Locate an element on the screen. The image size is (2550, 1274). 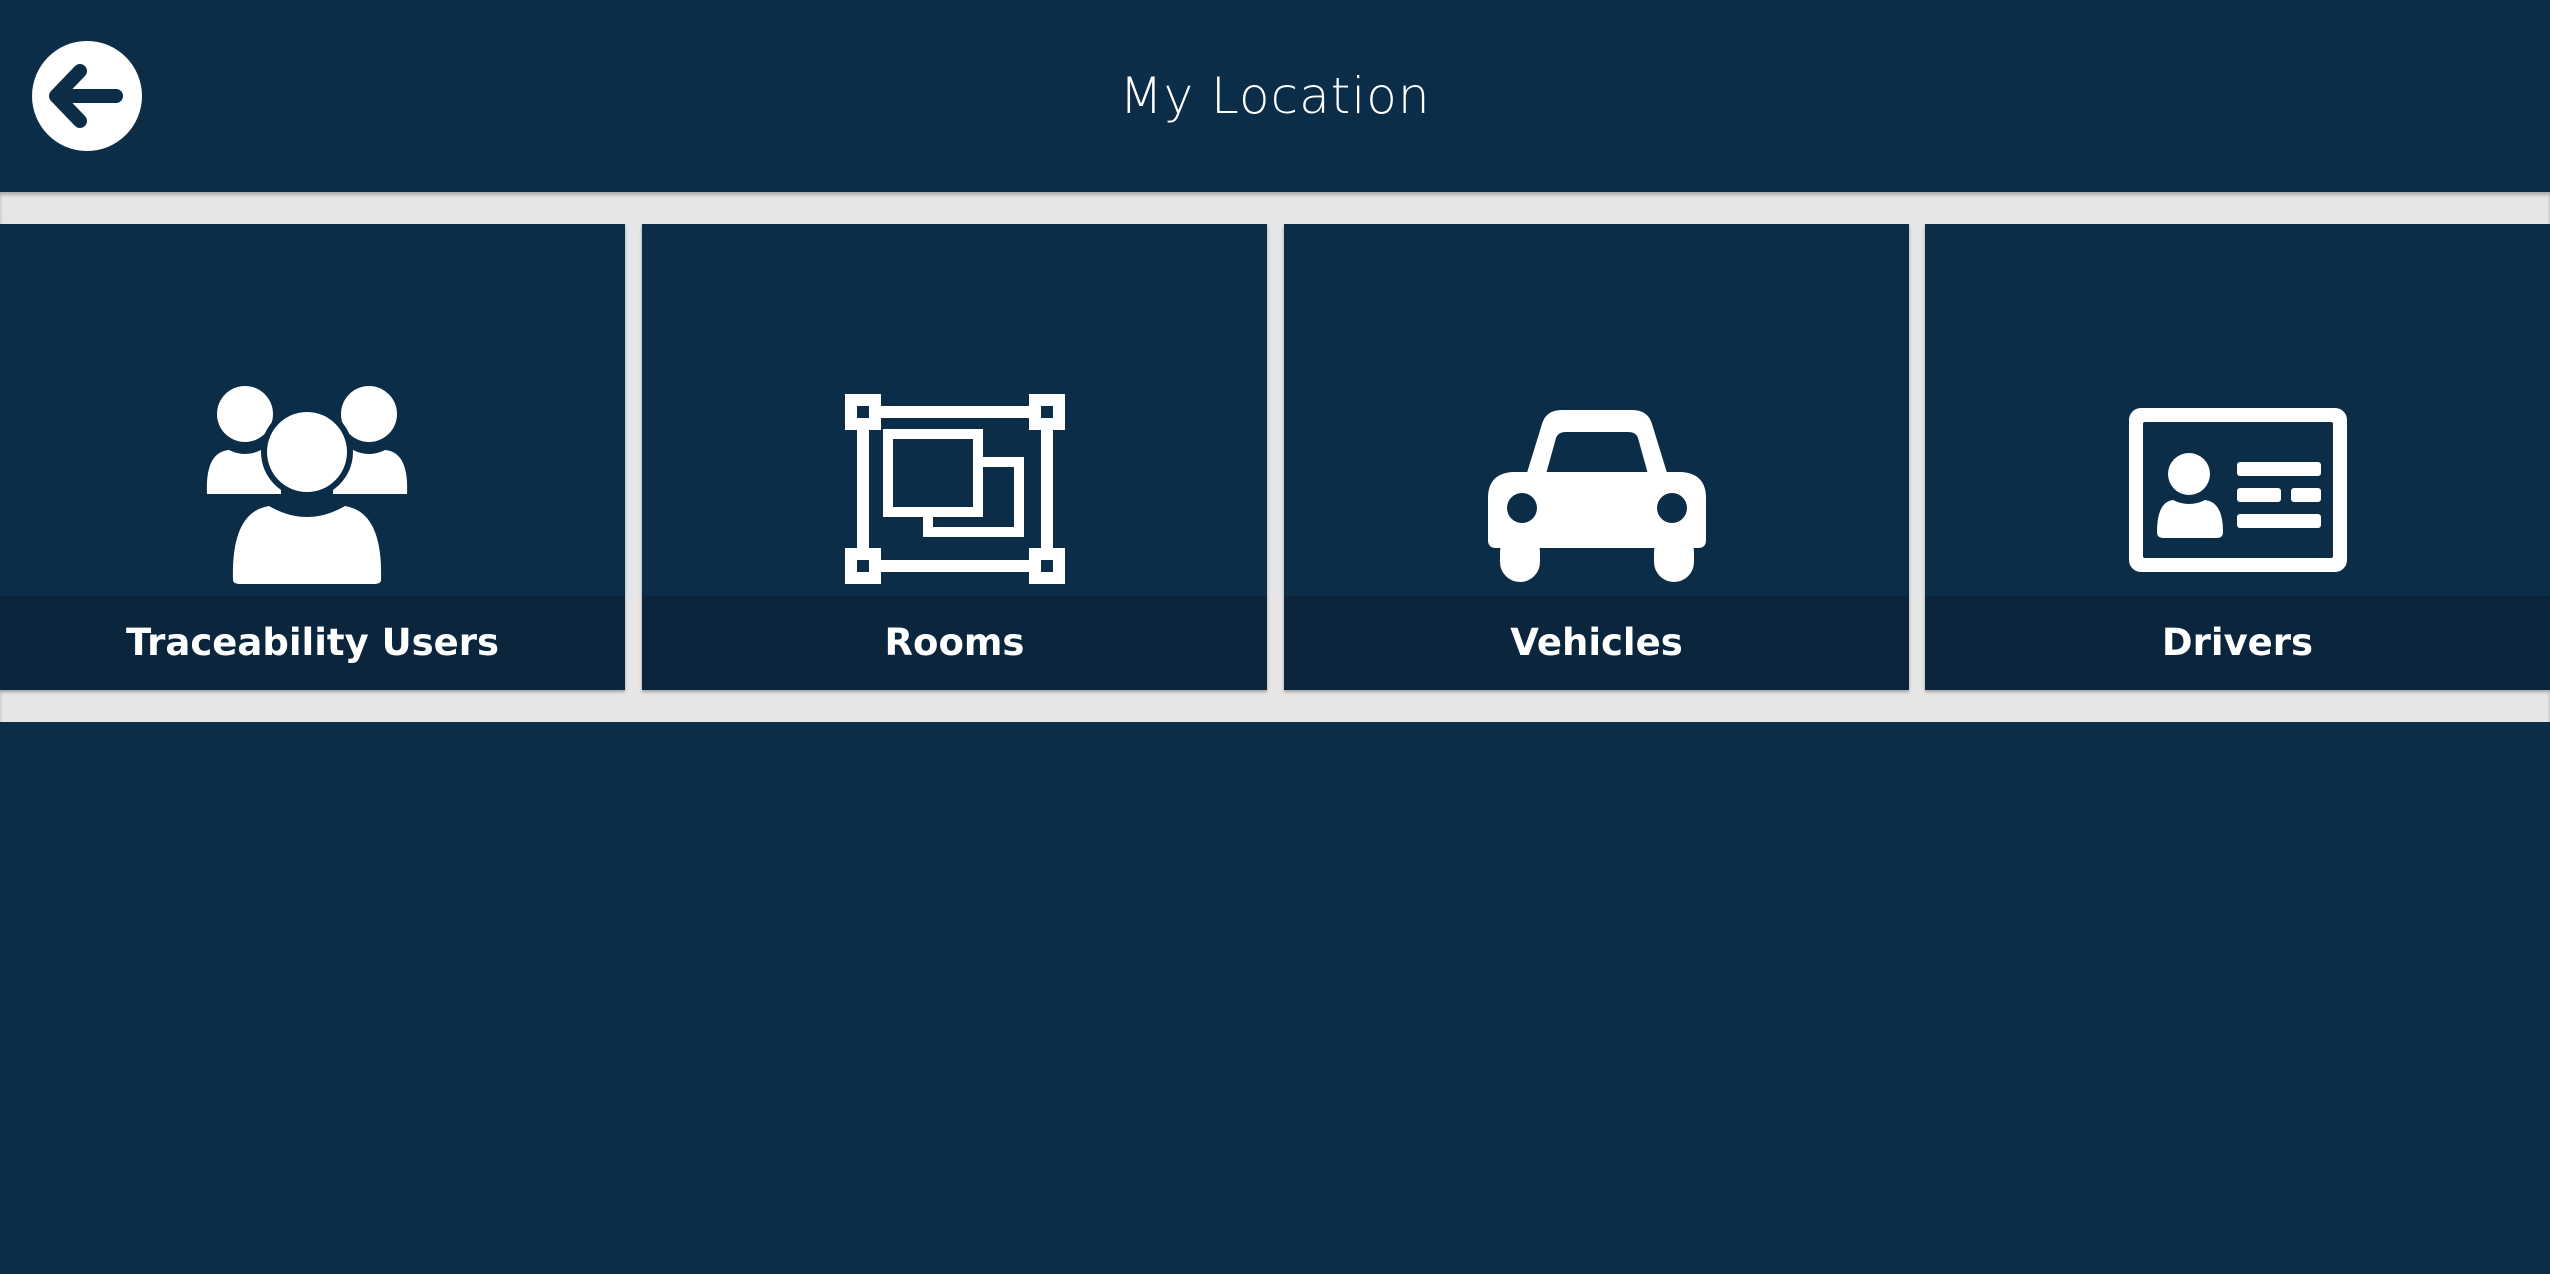
header-bar: My Location is located at coordinates (1275, 95).